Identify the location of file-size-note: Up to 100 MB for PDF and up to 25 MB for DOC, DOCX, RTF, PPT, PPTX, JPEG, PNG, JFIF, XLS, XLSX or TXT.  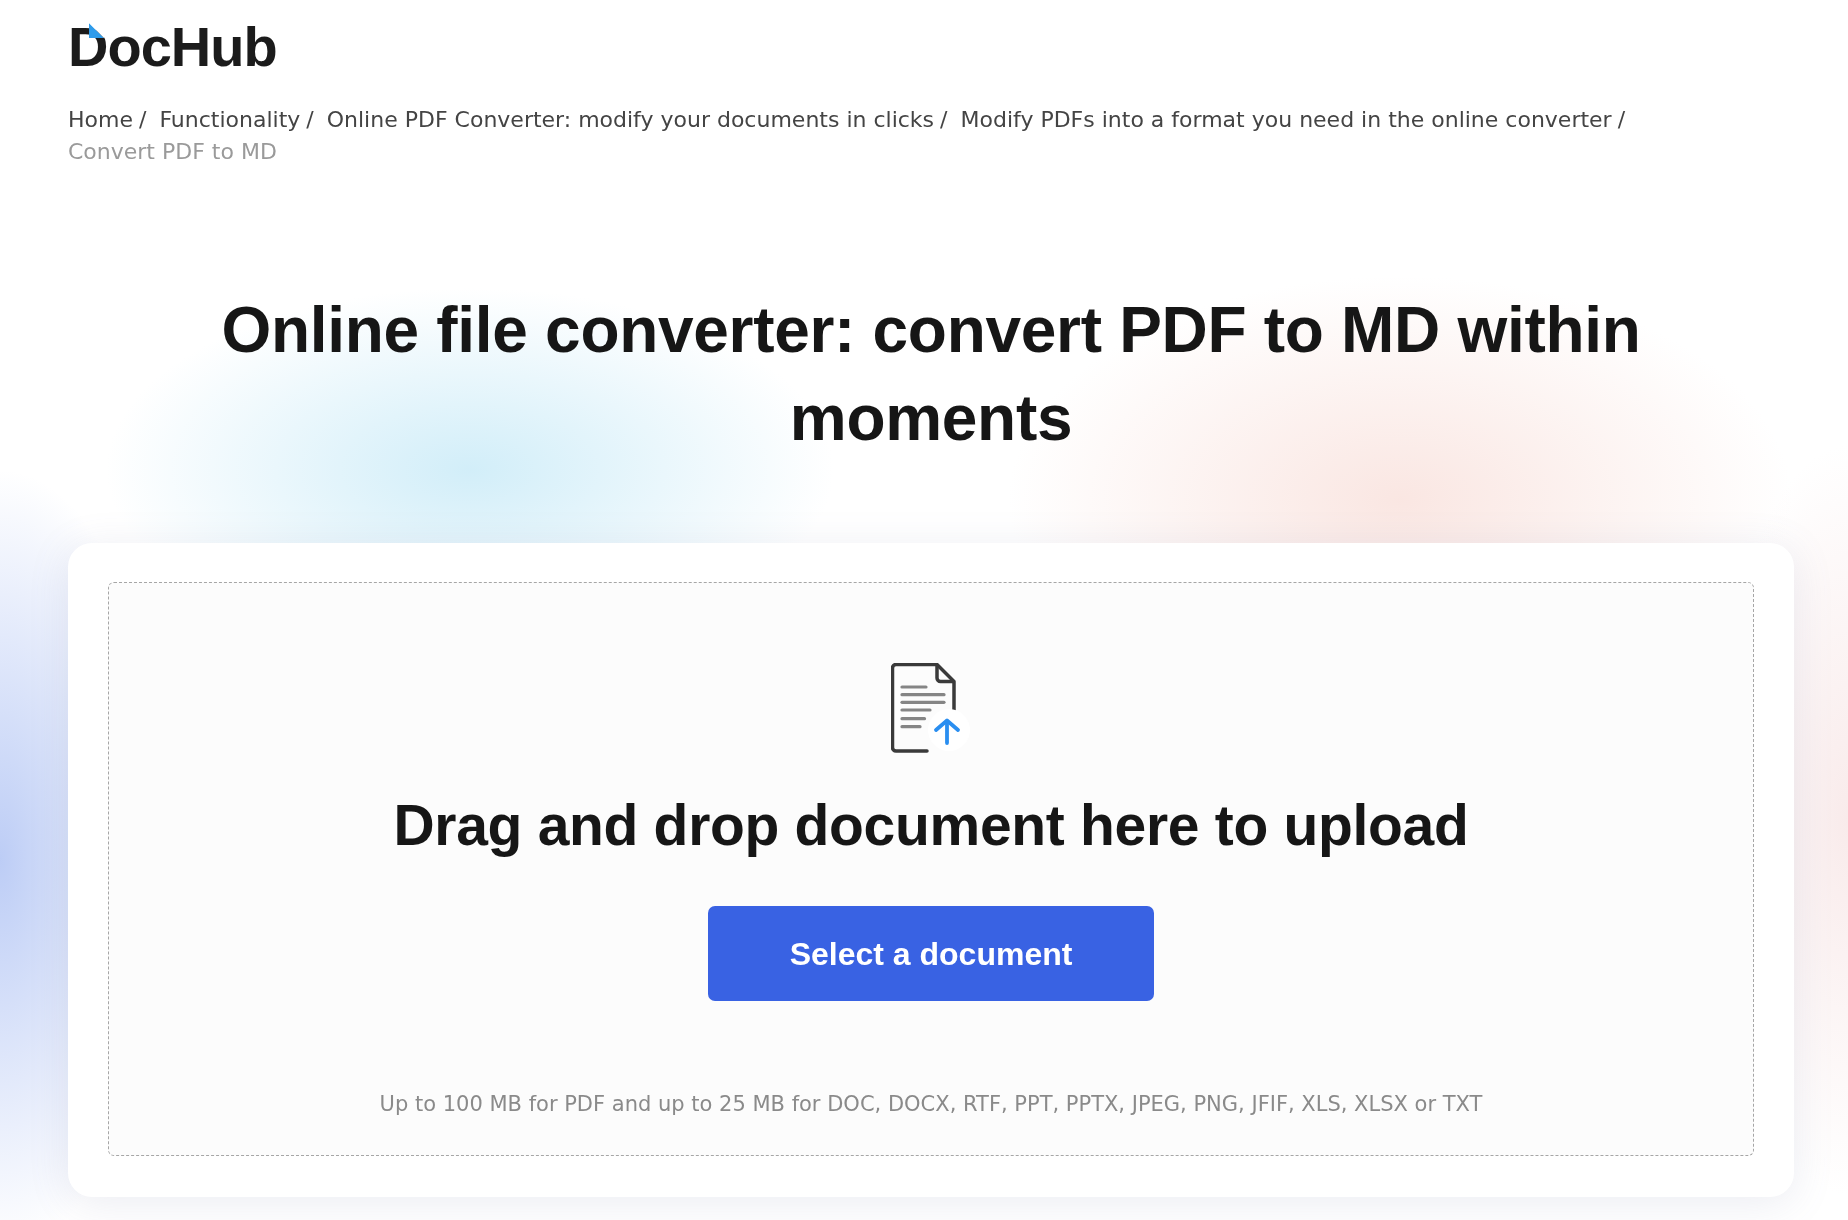
(931, 1104).